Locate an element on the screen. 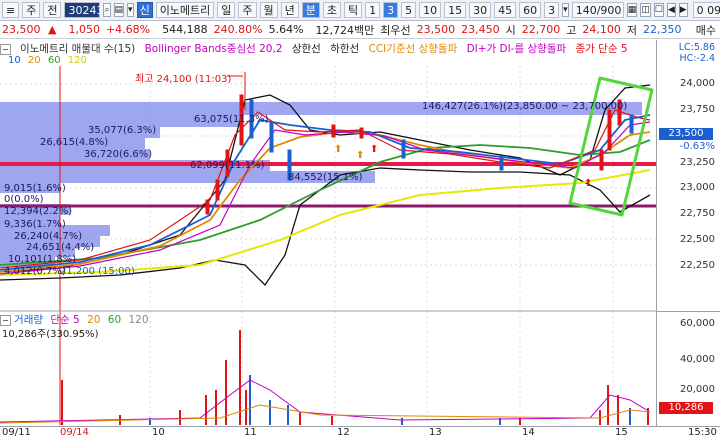 The height and width of the screenshot is (440, 720). interval-15: 15 is located at coordinates (455, 10).